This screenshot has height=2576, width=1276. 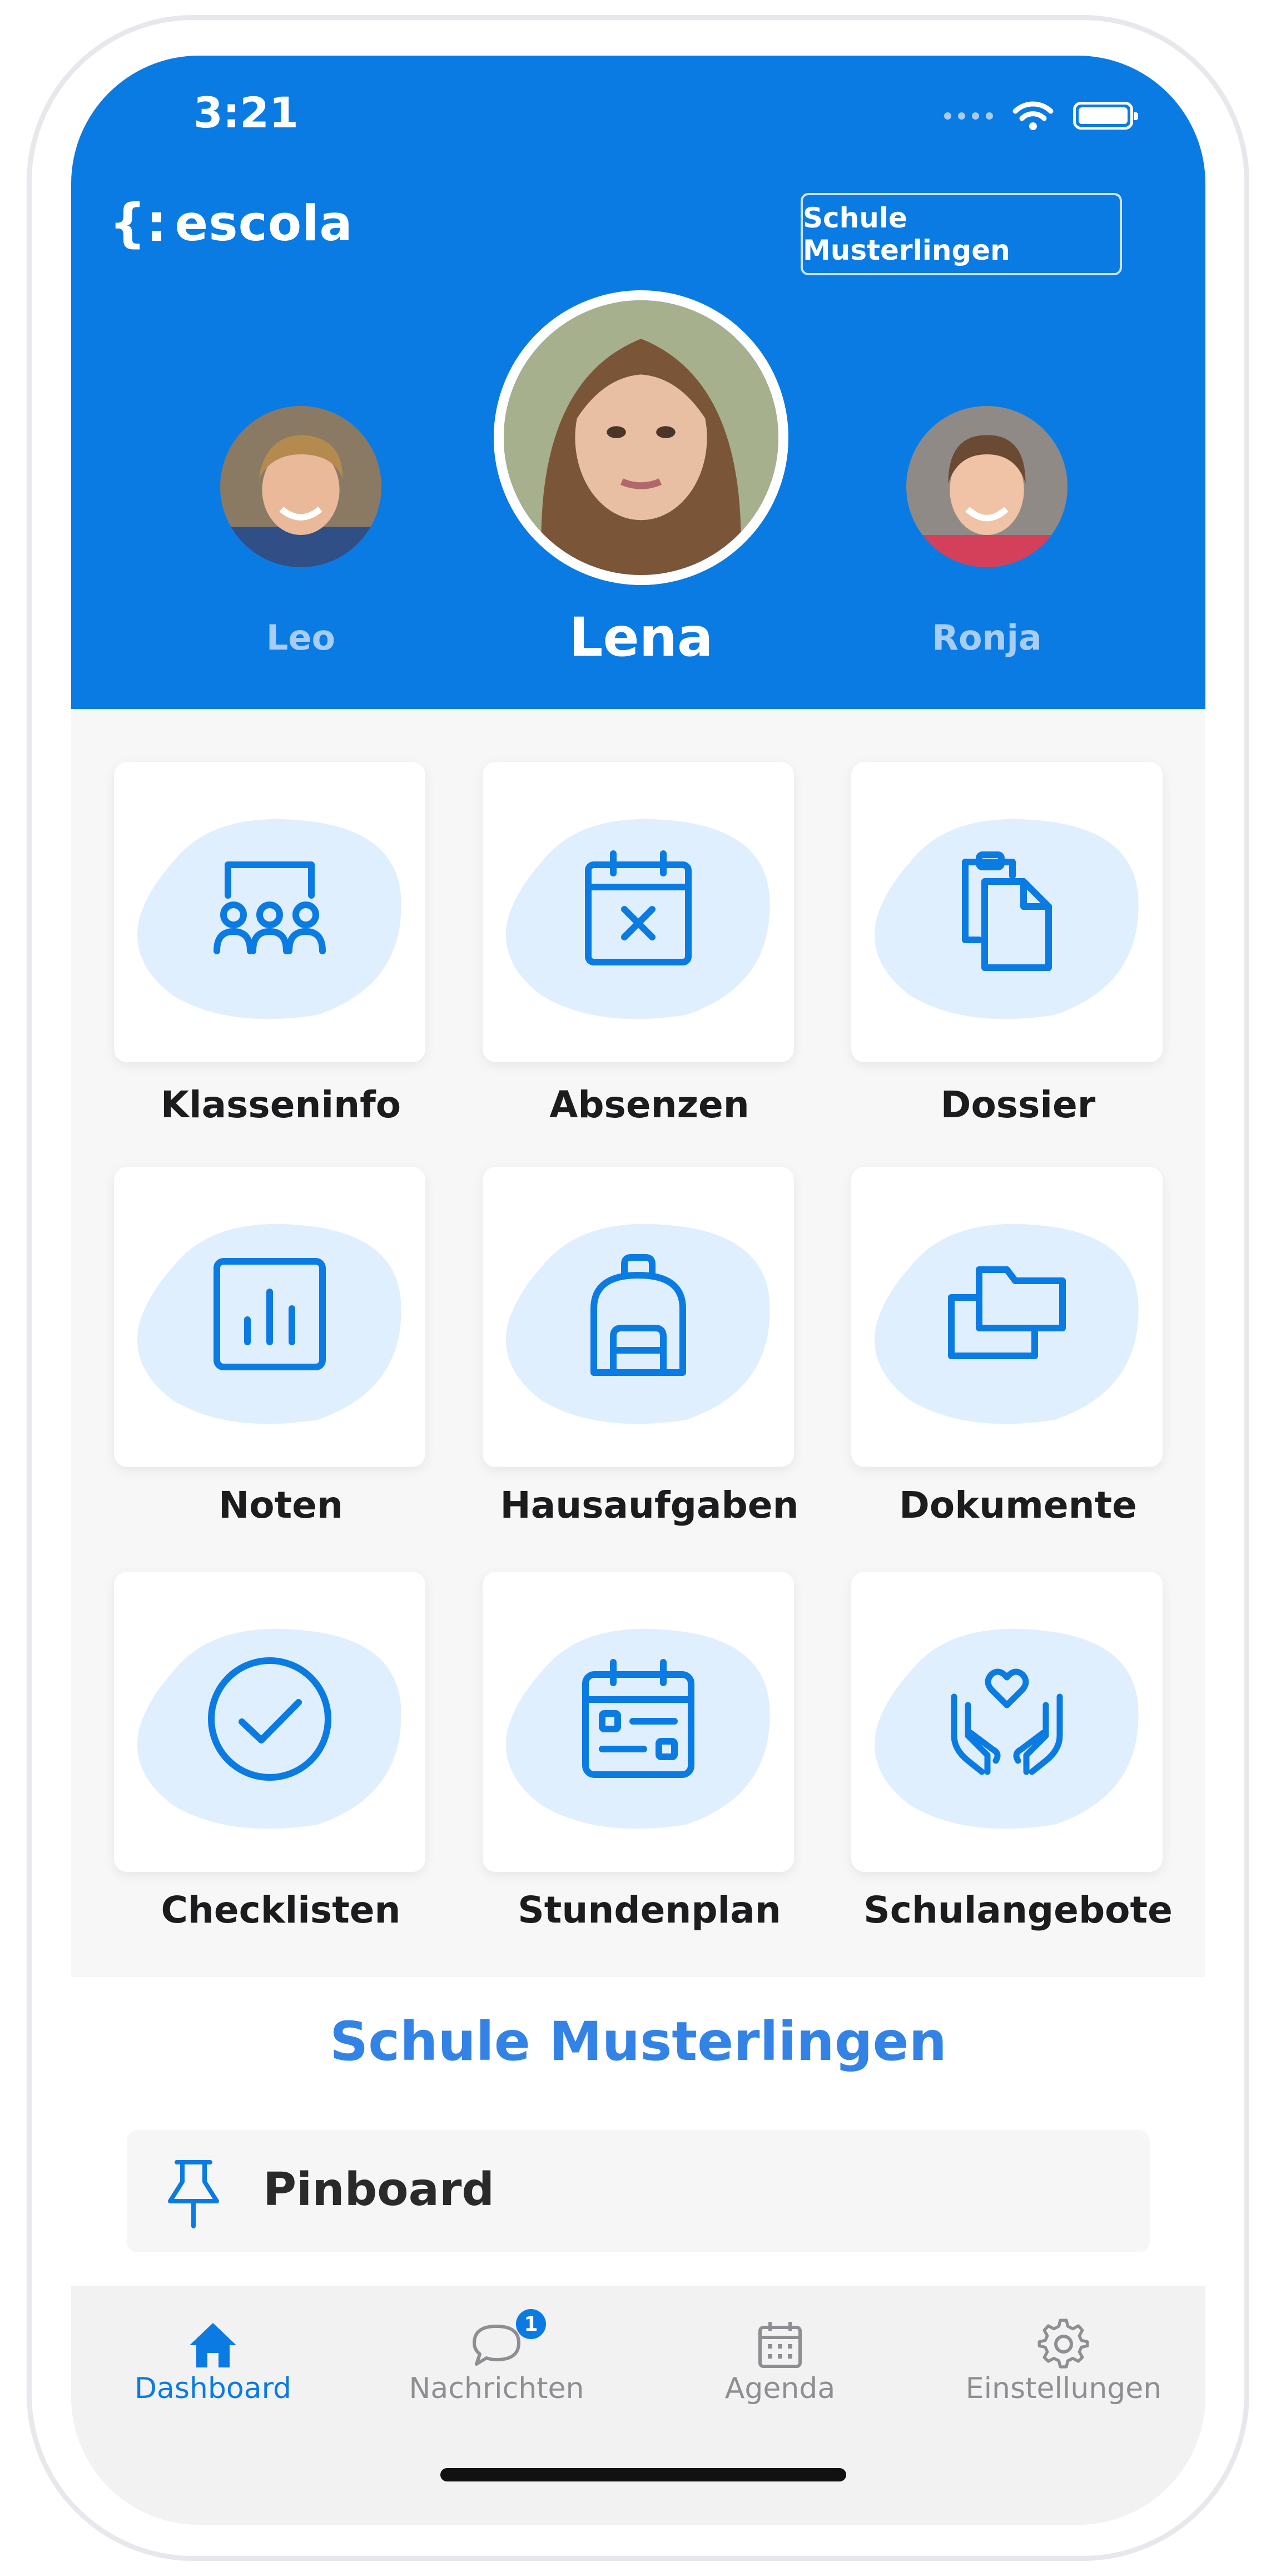 I want to click on tile-noten, so click(x=269, y=1317).